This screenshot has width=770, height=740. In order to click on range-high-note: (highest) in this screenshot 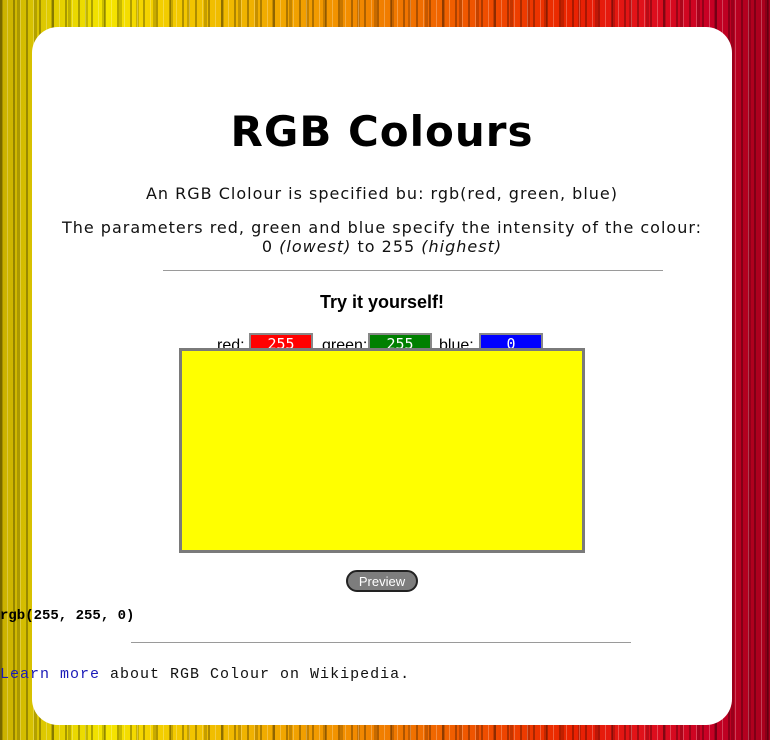, I will do `click(462, 246)`.